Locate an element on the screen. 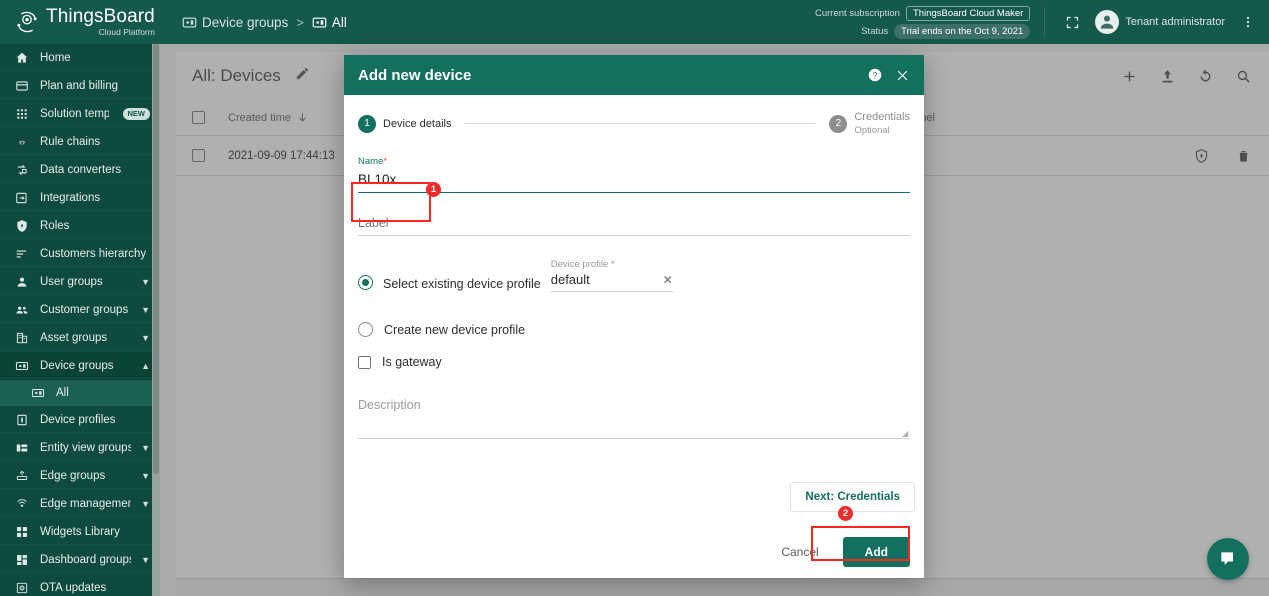 This screenshot has width=1269, height=596. chevron-up-icon: ▲ is located at coordinates (145, 366).